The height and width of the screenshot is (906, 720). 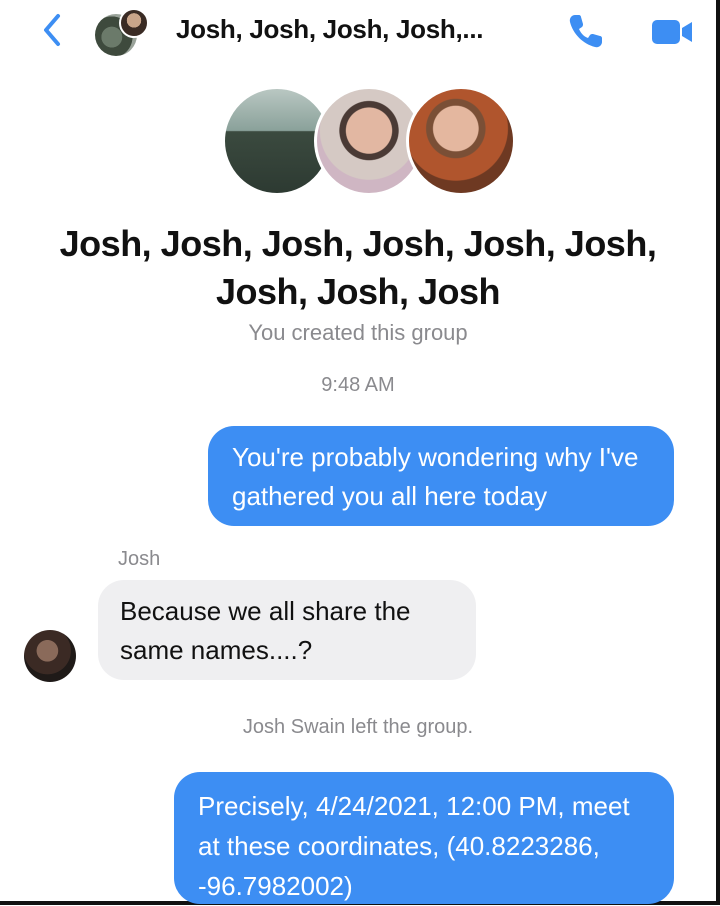 What do you see at coordinates (586, 31) in the screenshot?
I see `phone-icon` at bounding box center [586, 31].